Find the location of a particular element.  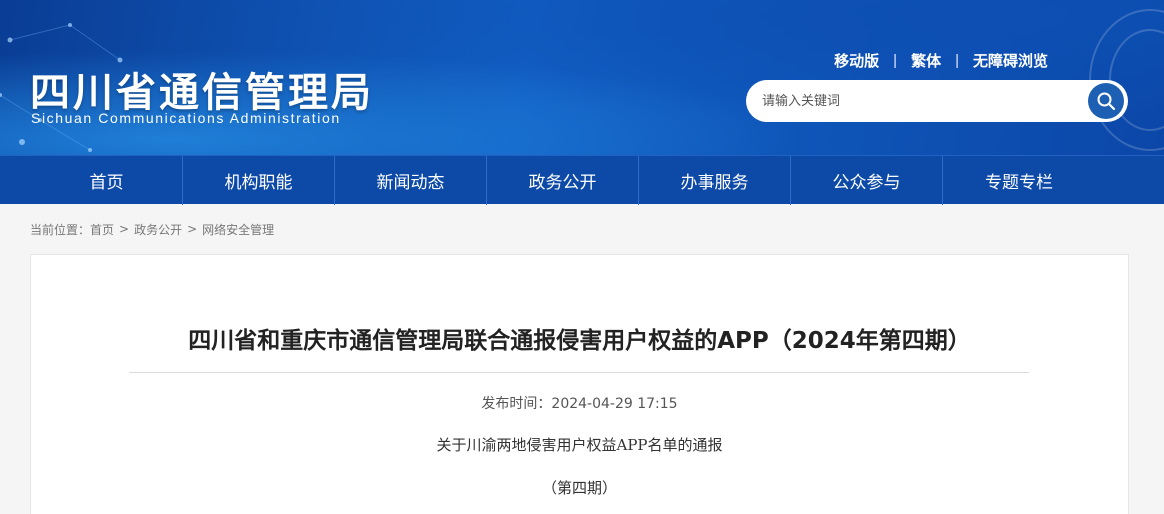

article-title: 四川省和重庆市通信管理局联合通报侵害用户权益的APP（2024年第四期） is located at coordinates (579, 341).